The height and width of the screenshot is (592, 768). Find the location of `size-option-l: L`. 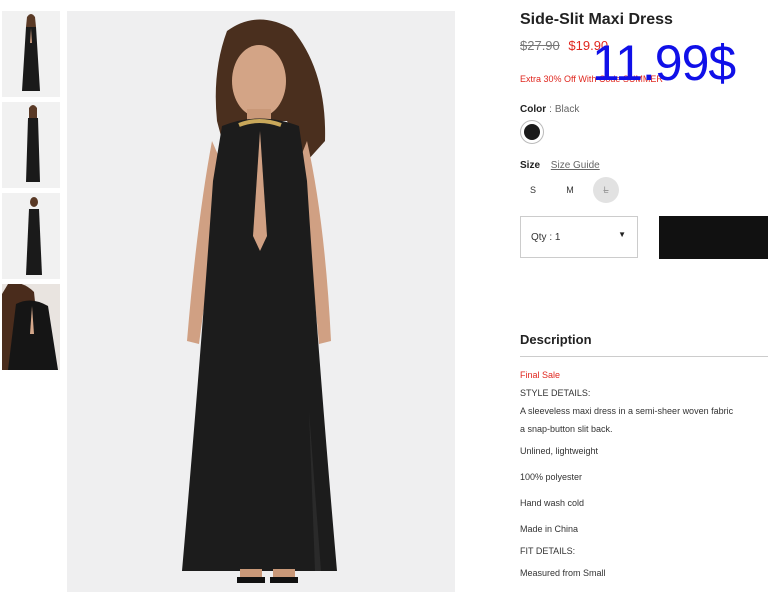

size-option-l: L is located at coordinates (606, 190).